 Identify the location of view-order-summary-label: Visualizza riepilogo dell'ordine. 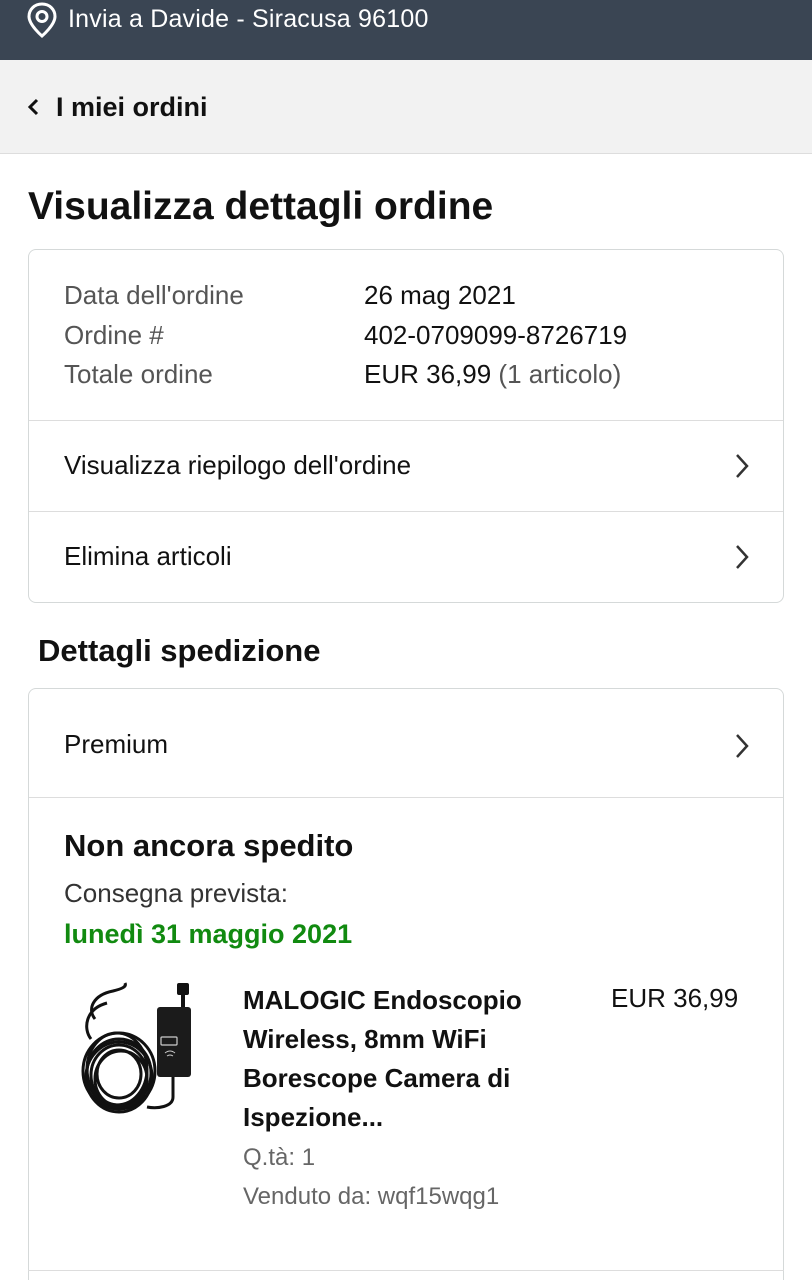
(238, 465).